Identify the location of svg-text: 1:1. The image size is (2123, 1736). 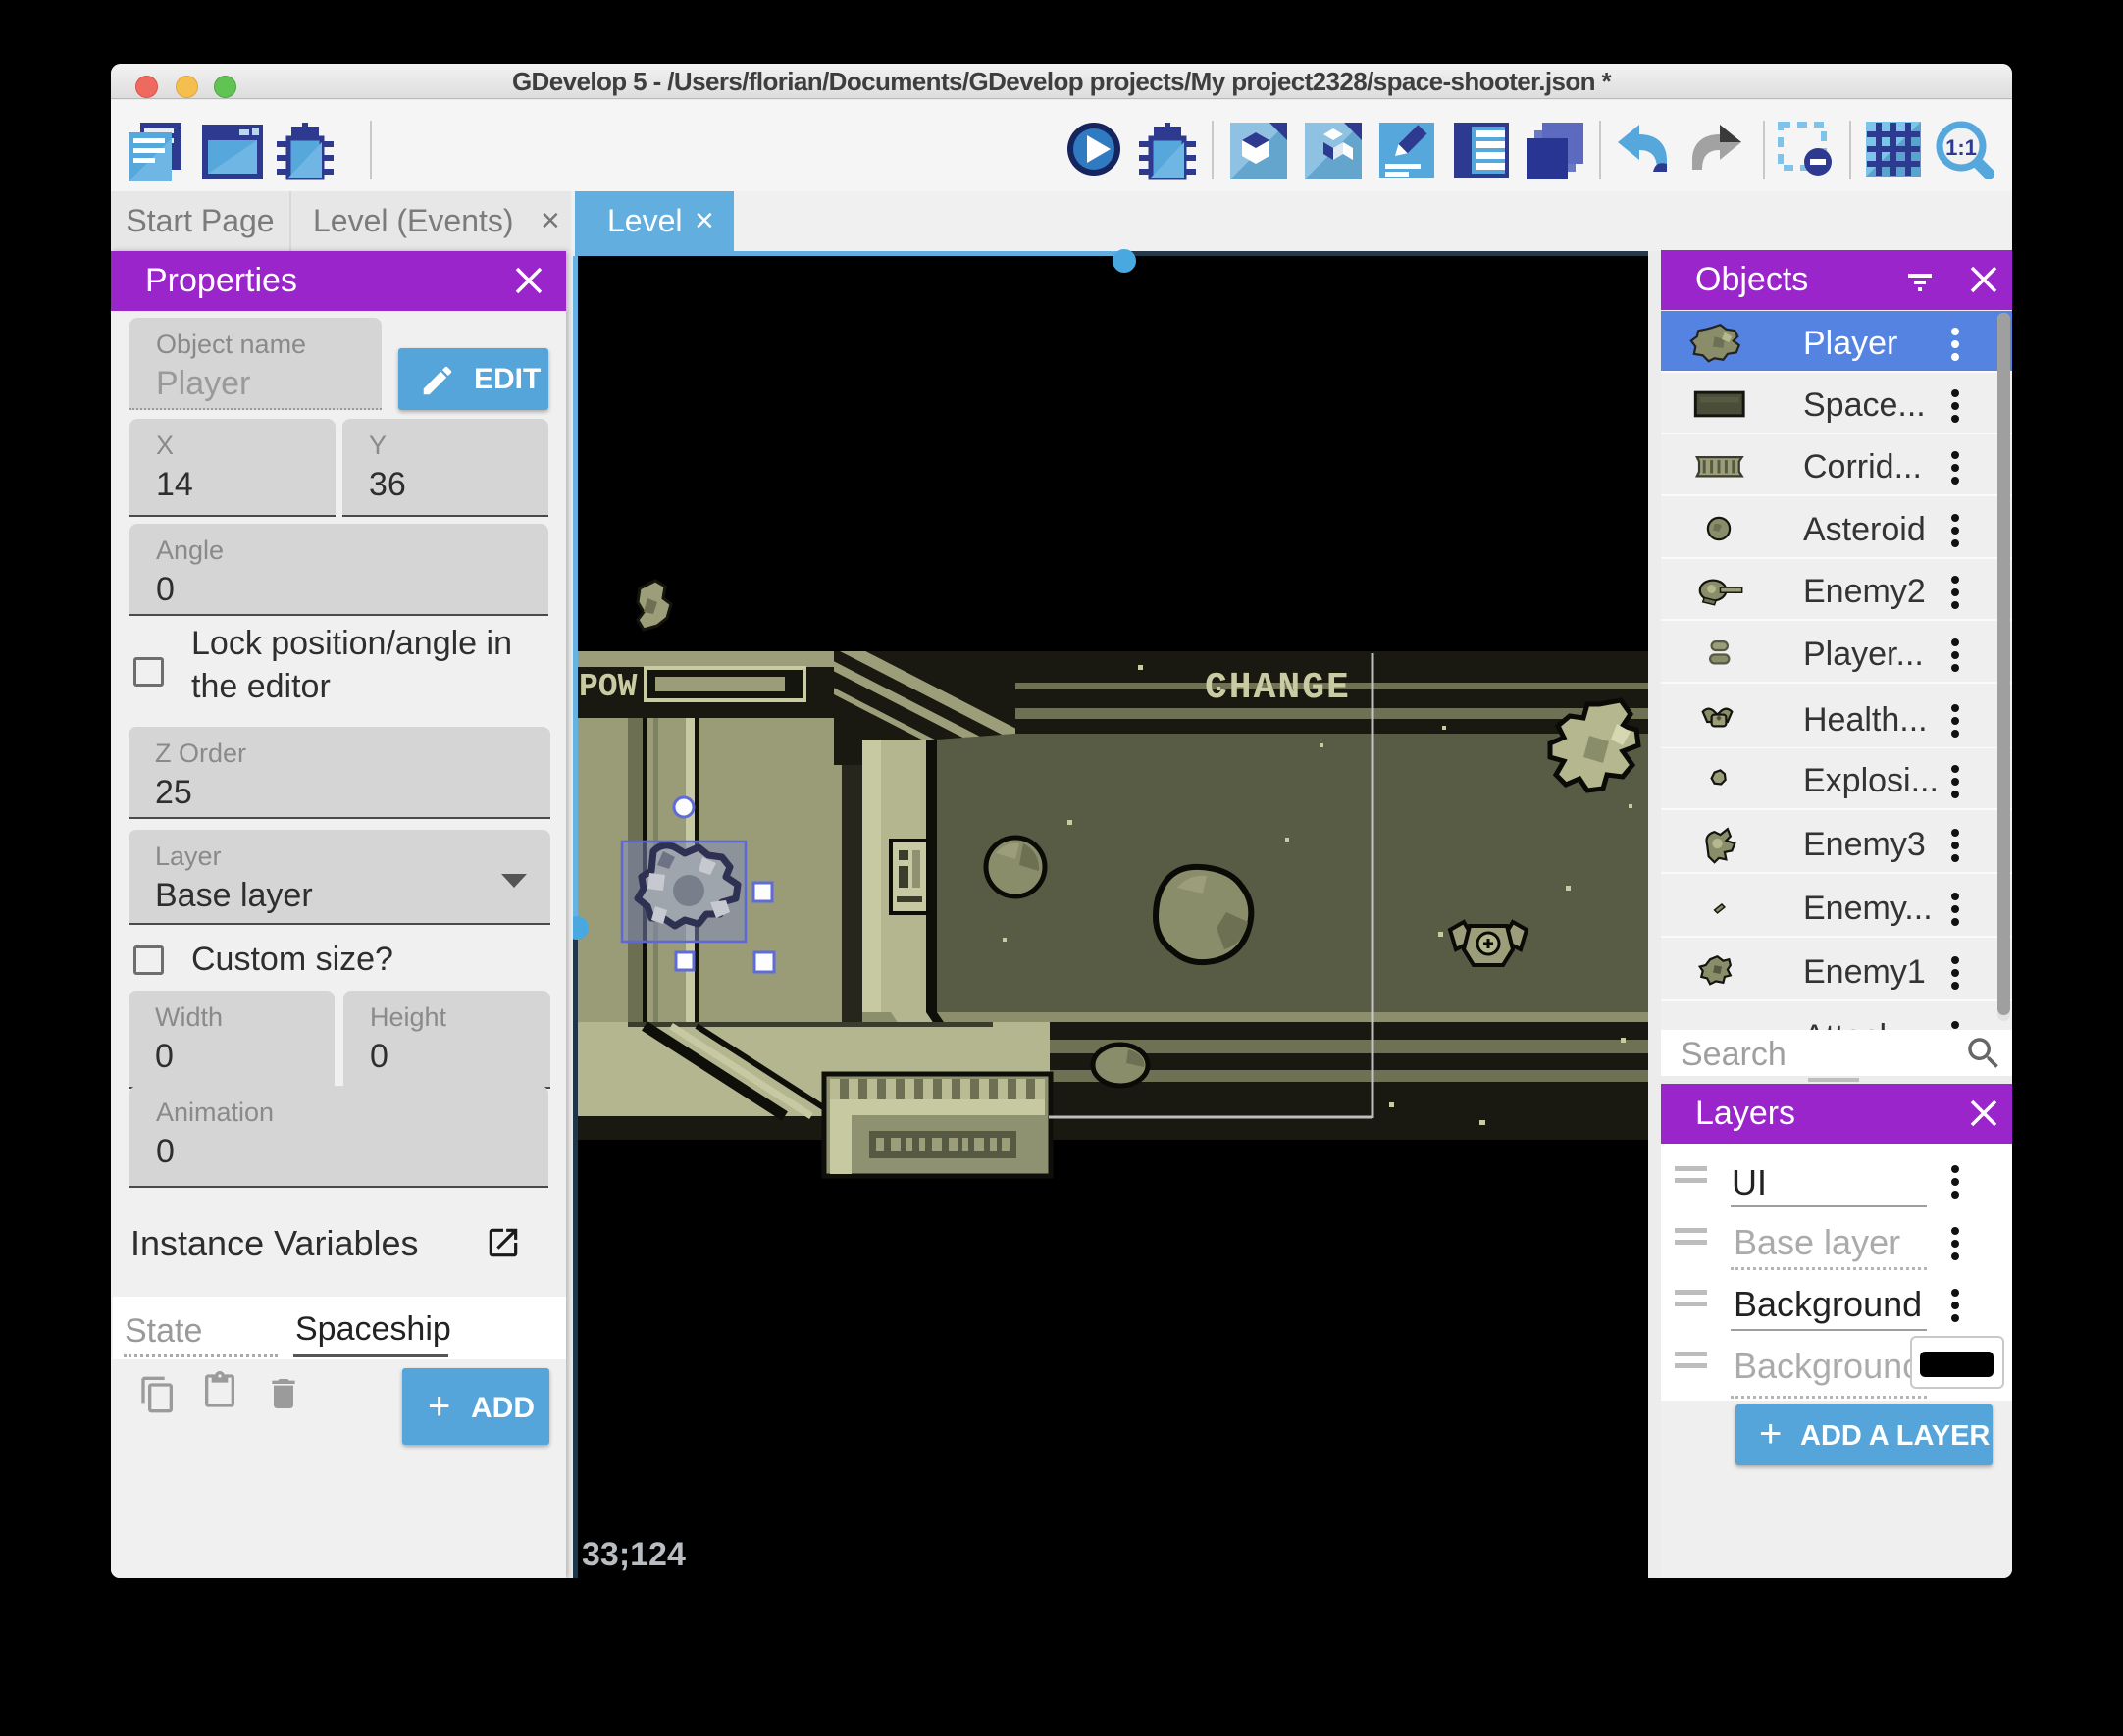
(1961, 148).